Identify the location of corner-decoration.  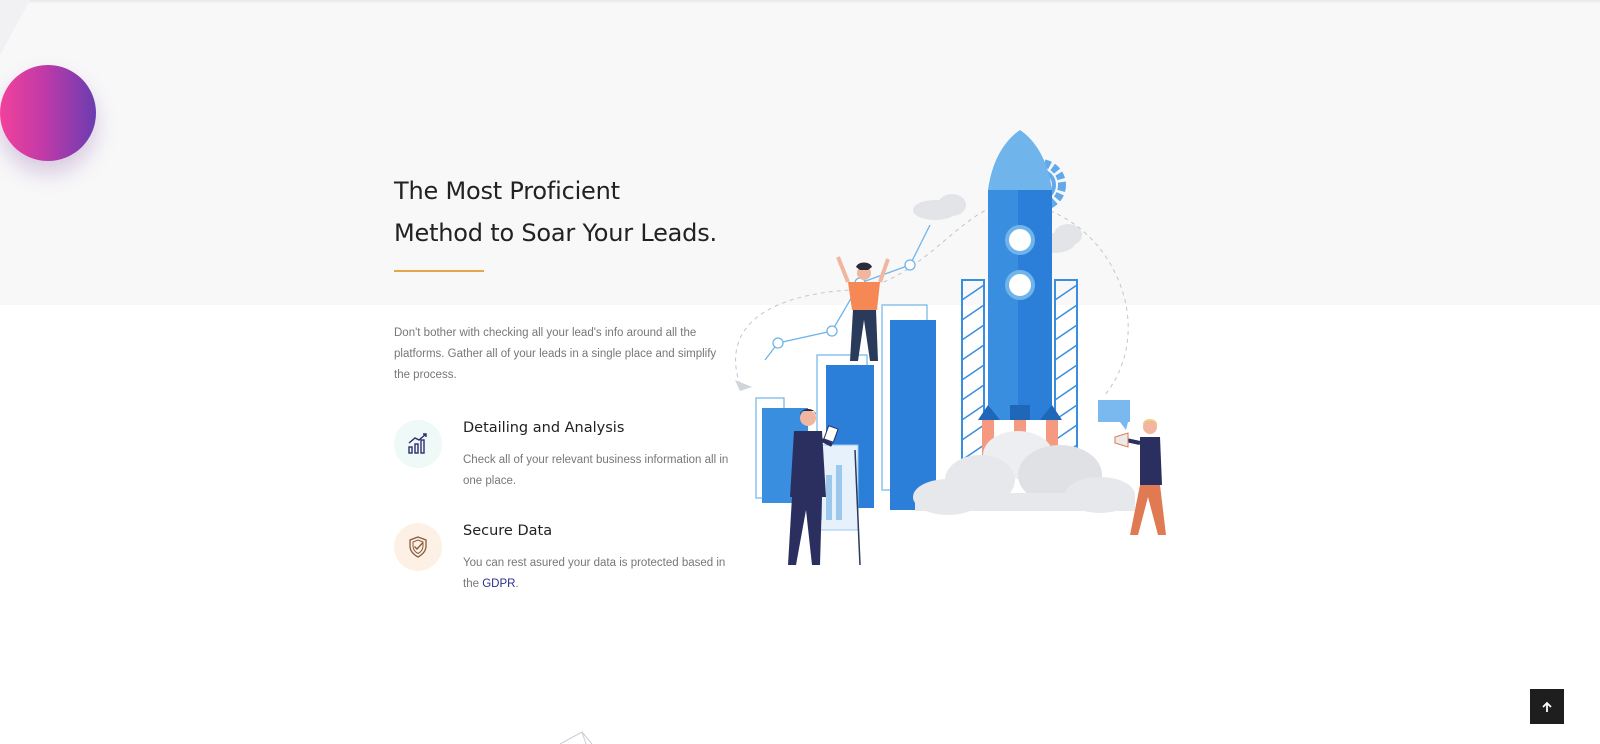
(15, 27).